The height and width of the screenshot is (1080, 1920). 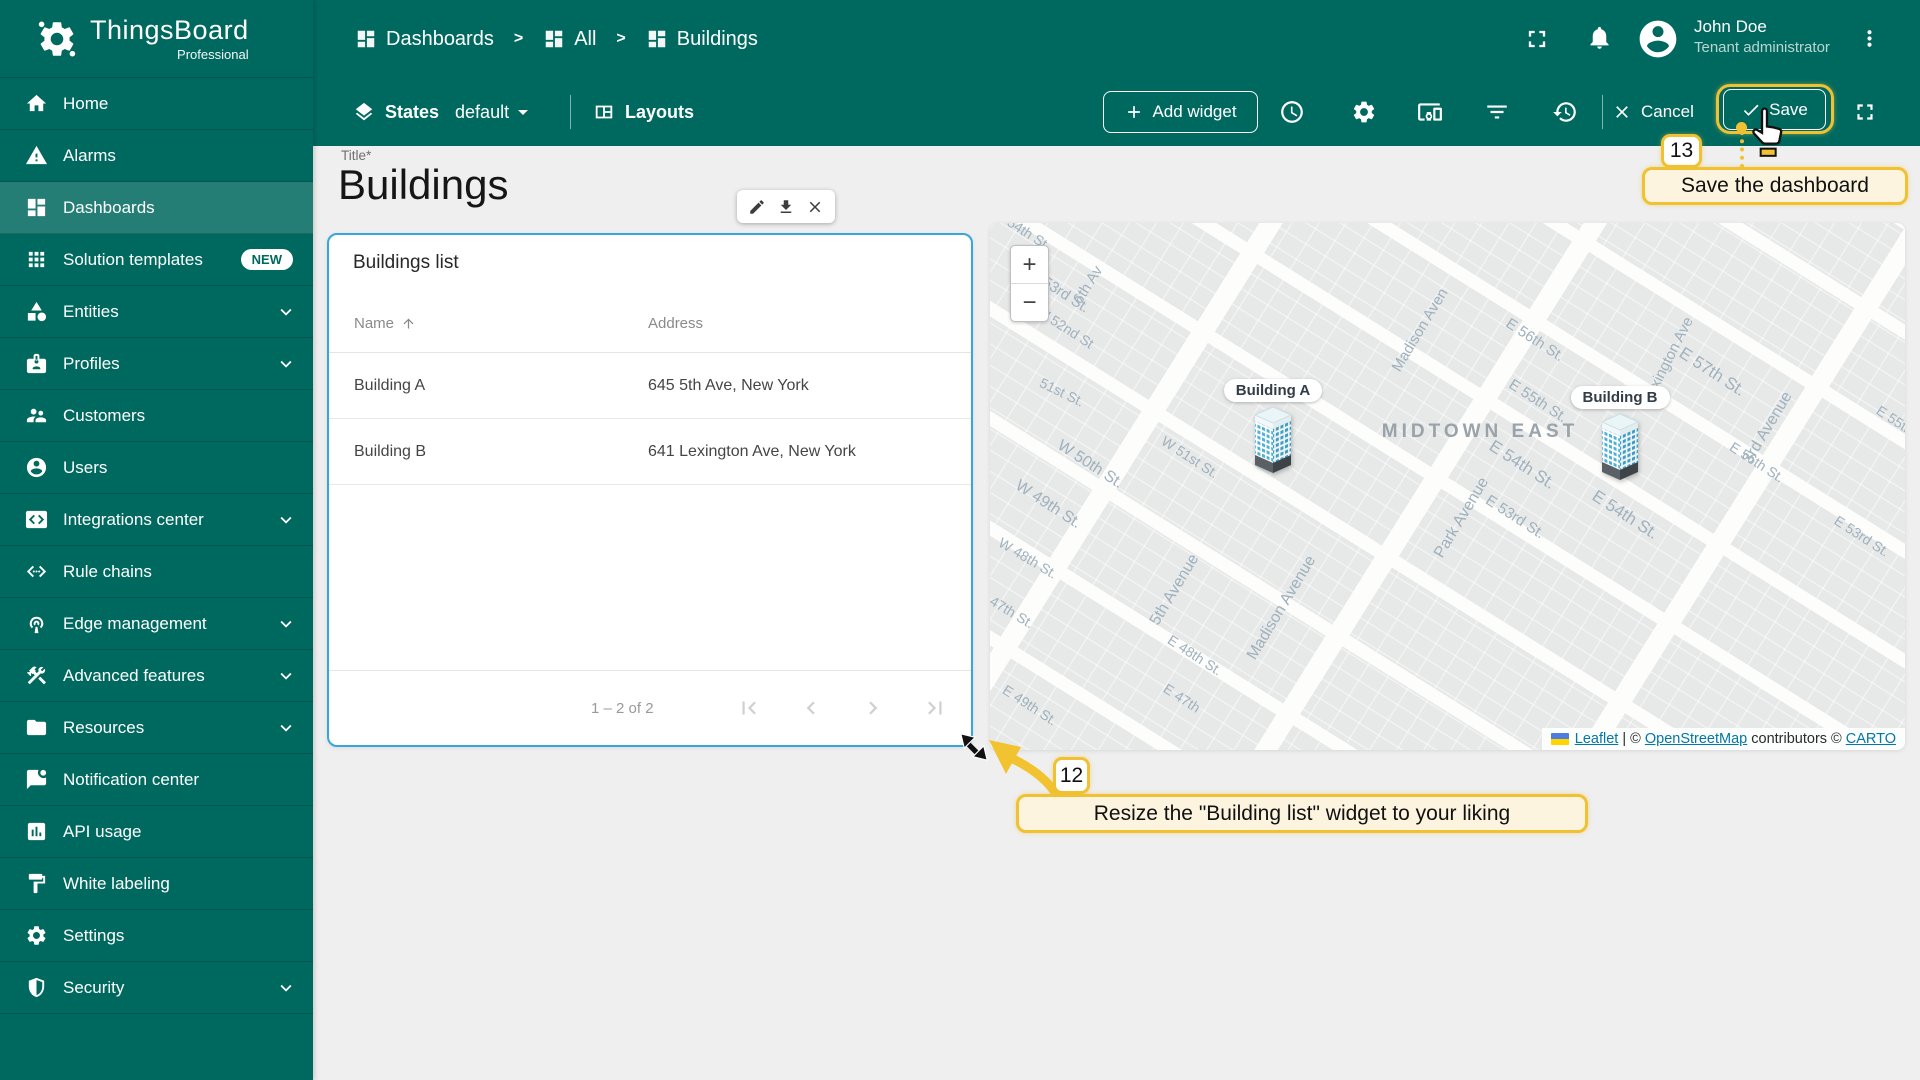 What do you see at coordinates (36, 571) in the screenshot?
I see `rule-chains-icon` at bounding box center [36, 571].